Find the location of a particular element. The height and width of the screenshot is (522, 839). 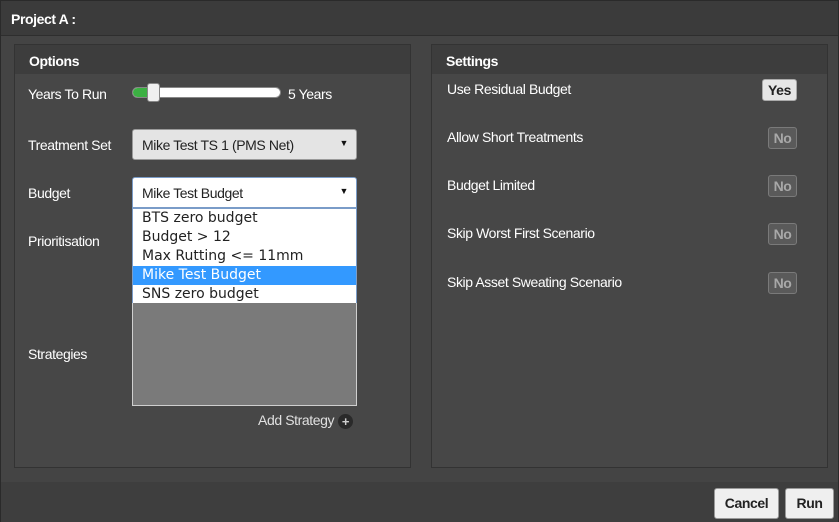

settings-title: Settings is located at coordinates (472, 61).